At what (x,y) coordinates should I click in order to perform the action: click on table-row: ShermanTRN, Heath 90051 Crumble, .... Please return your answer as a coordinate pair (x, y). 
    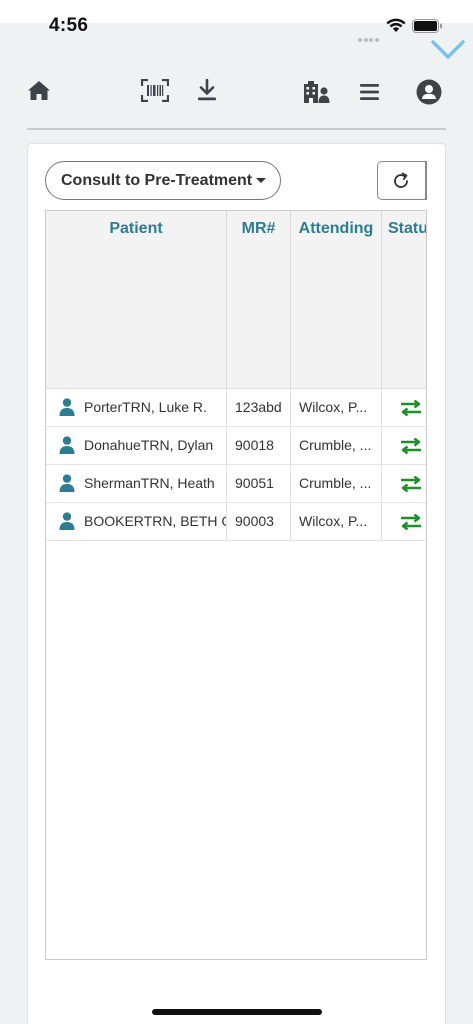
    Looking at the image, I should click on (236, 484).